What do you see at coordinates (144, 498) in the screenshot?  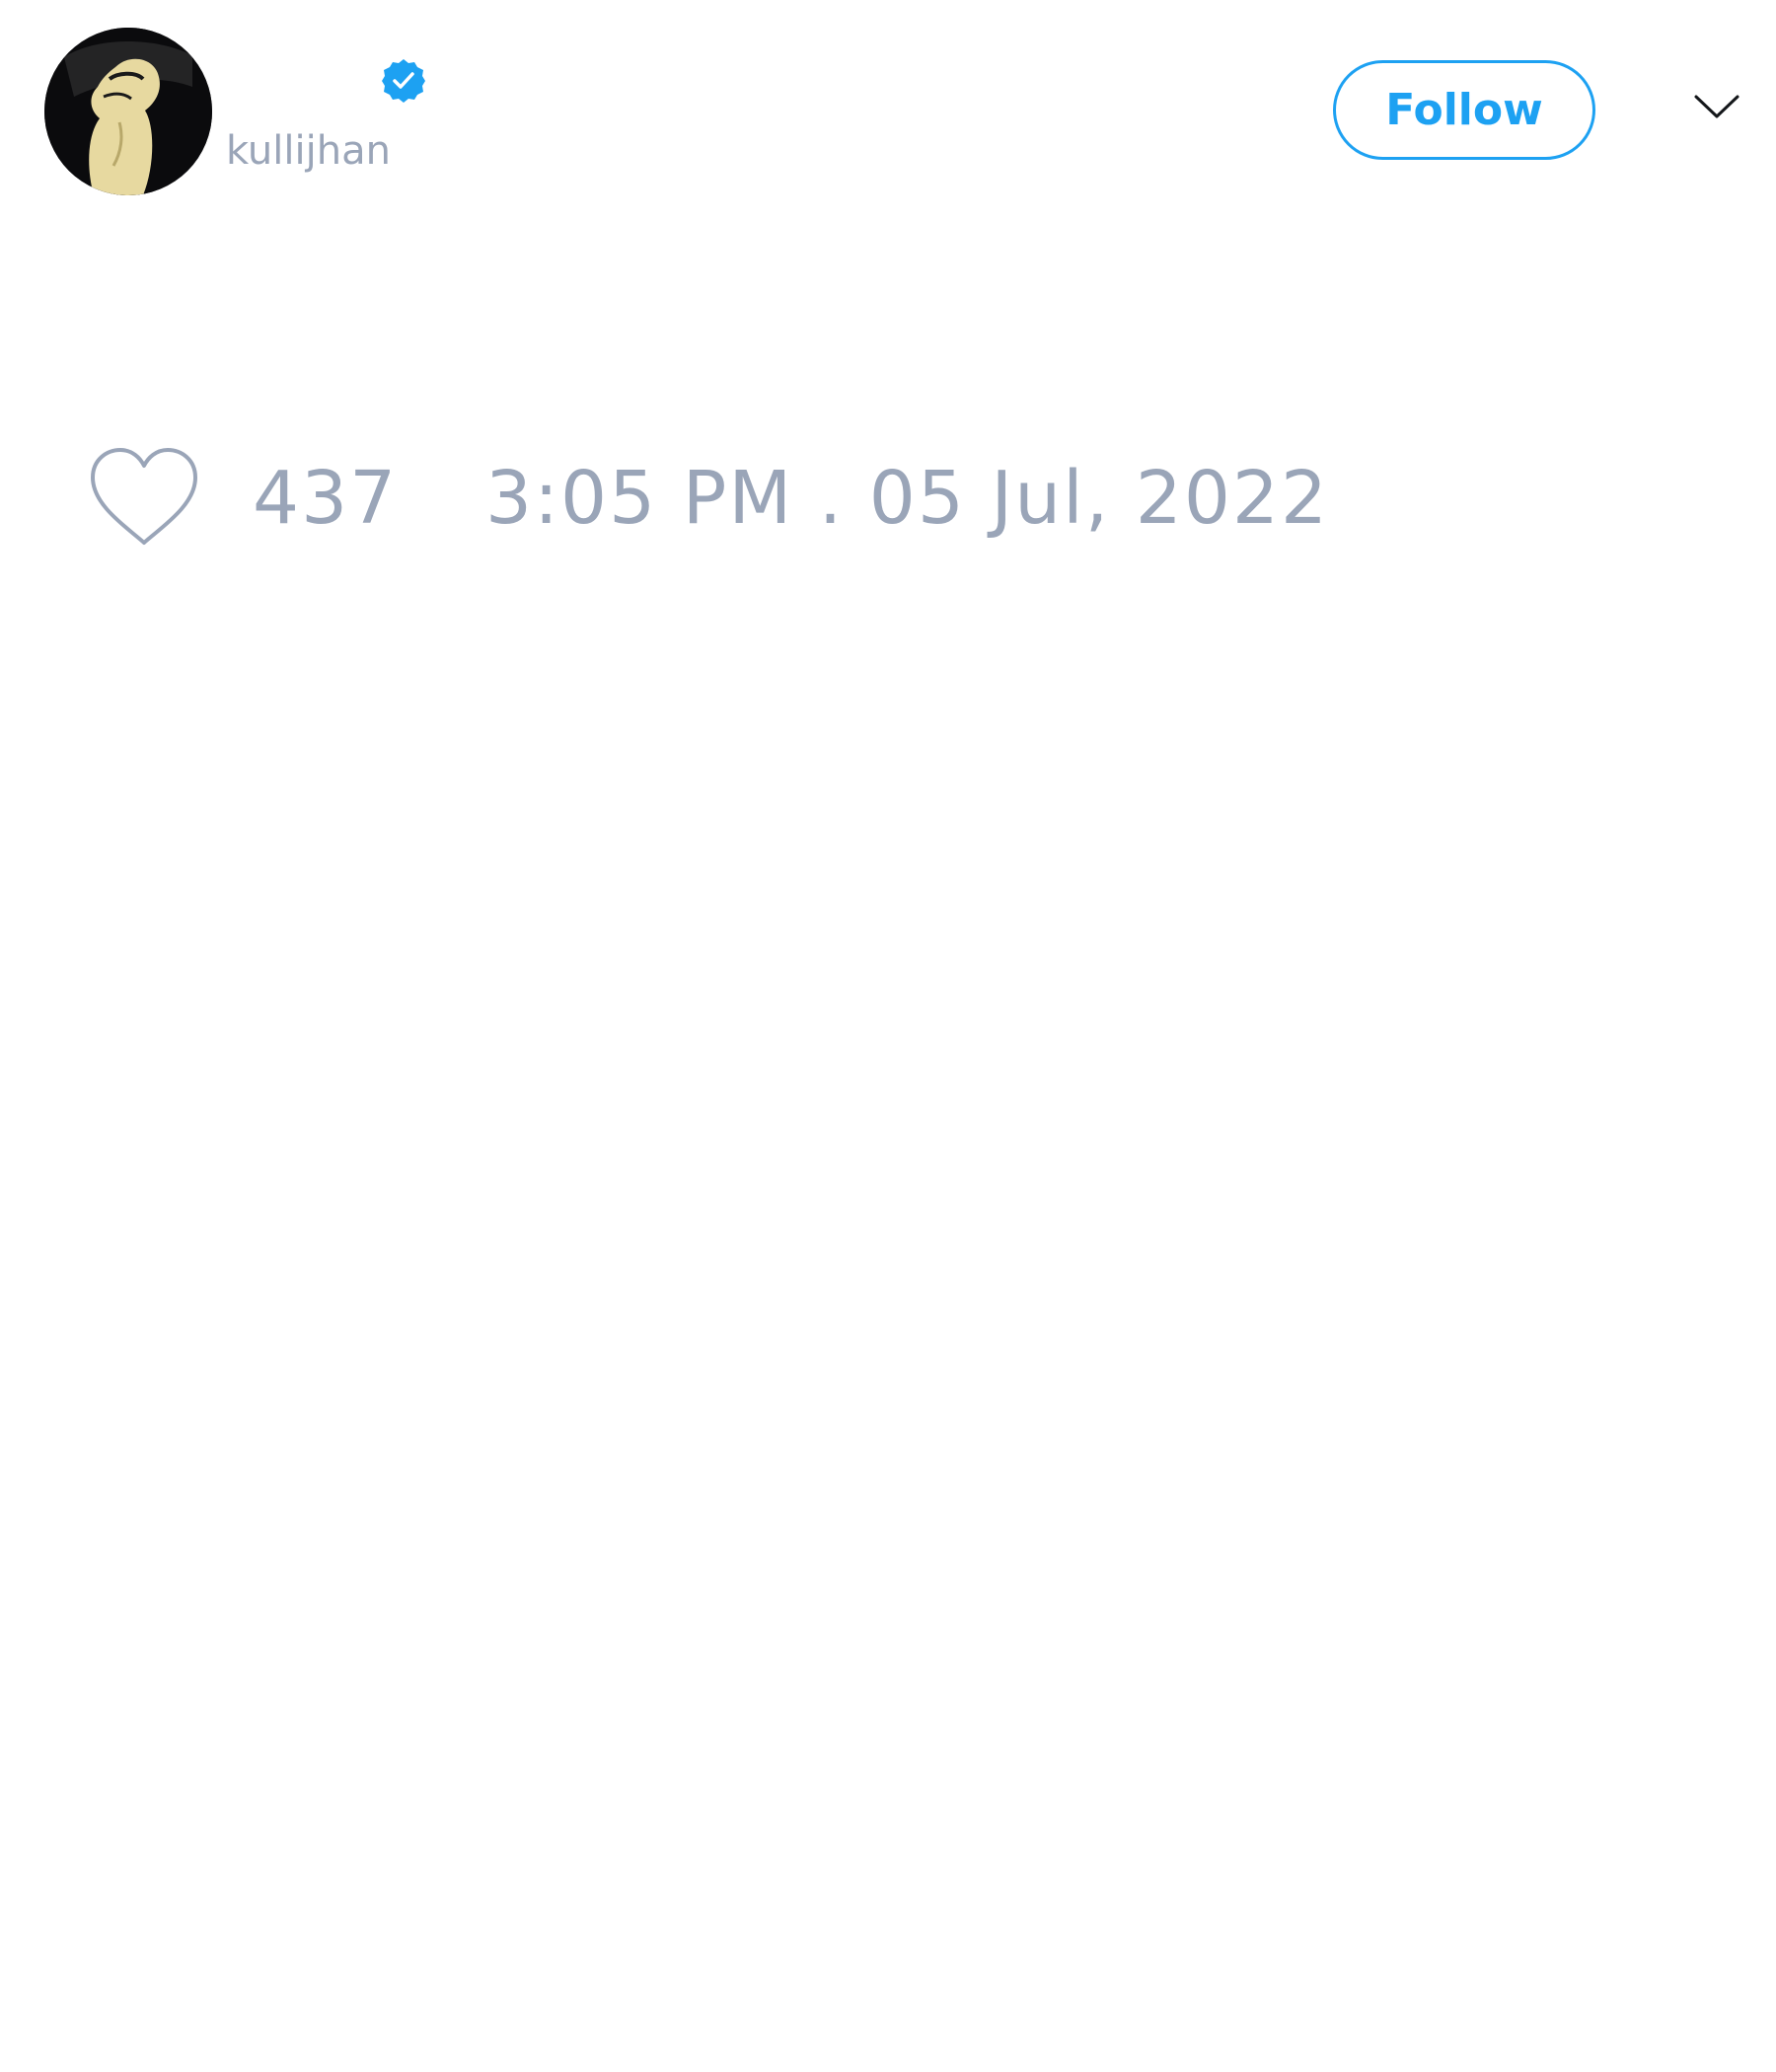 I see `heart-outline-icon` at bounding box center [144, 498].